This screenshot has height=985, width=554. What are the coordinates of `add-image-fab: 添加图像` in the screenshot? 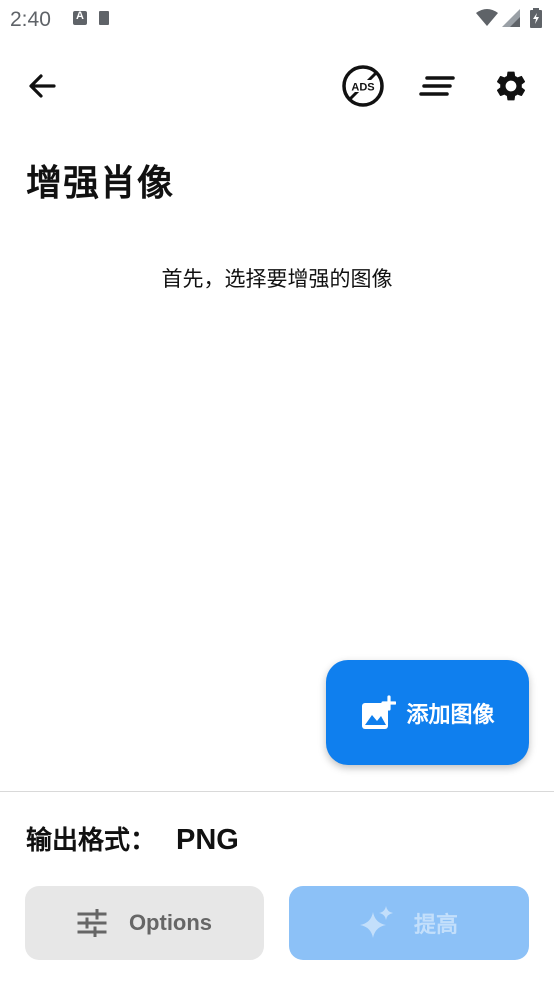 It's located at (427, 712).